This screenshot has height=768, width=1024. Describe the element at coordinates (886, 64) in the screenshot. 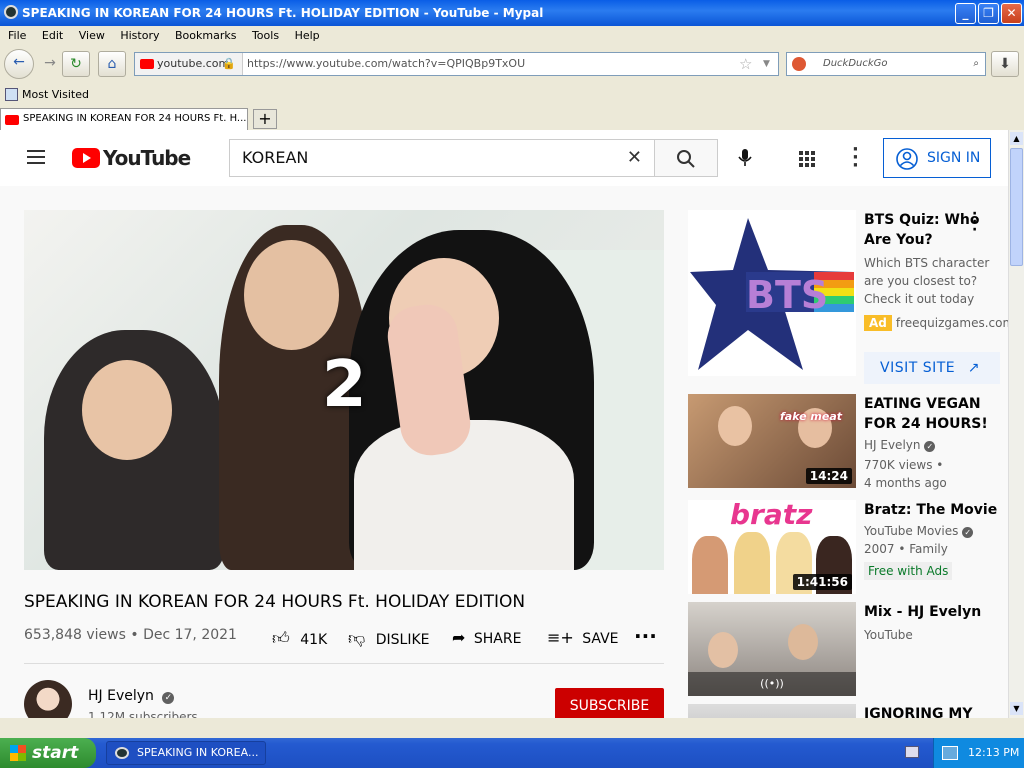

I see `search-engine-box: DuckDuckGo ⌕` at that location.